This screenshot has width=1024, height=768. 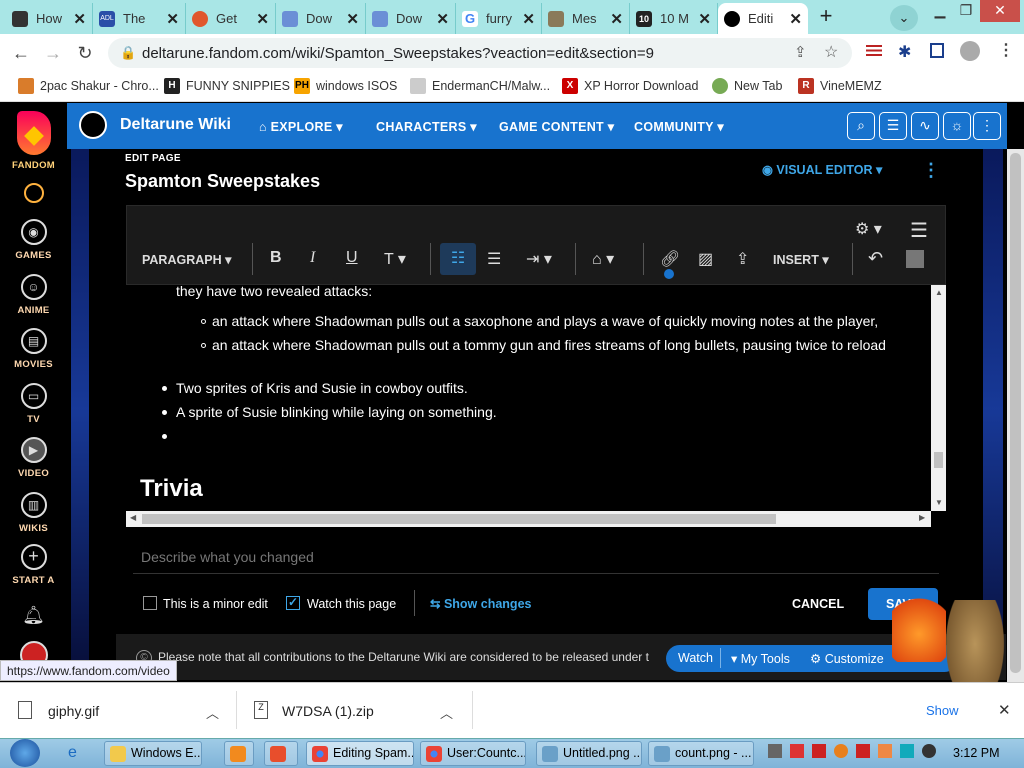 What do you see at coordinates (868, 229) in the screenshot?
I see `page-settings-gear-icon: ⚙ ▾` at bounding box center [868, 229].